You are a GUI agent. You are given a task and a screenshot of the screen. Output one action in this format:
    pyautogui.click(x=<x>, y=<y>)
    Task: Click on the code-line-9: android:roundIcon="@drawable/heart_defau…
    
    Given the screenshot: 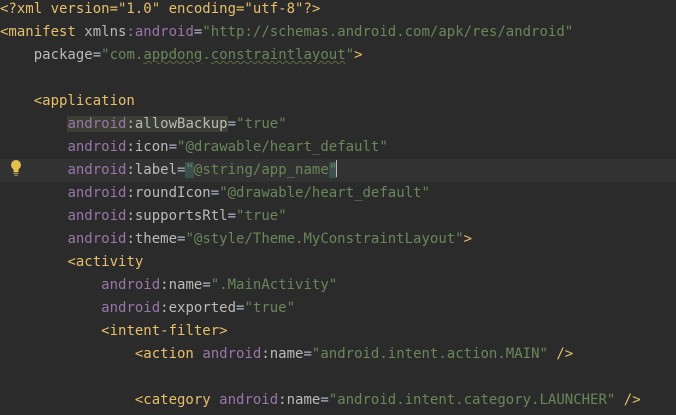 What is the action you would take?
    pyautogui.click(x=338, y=193)
    